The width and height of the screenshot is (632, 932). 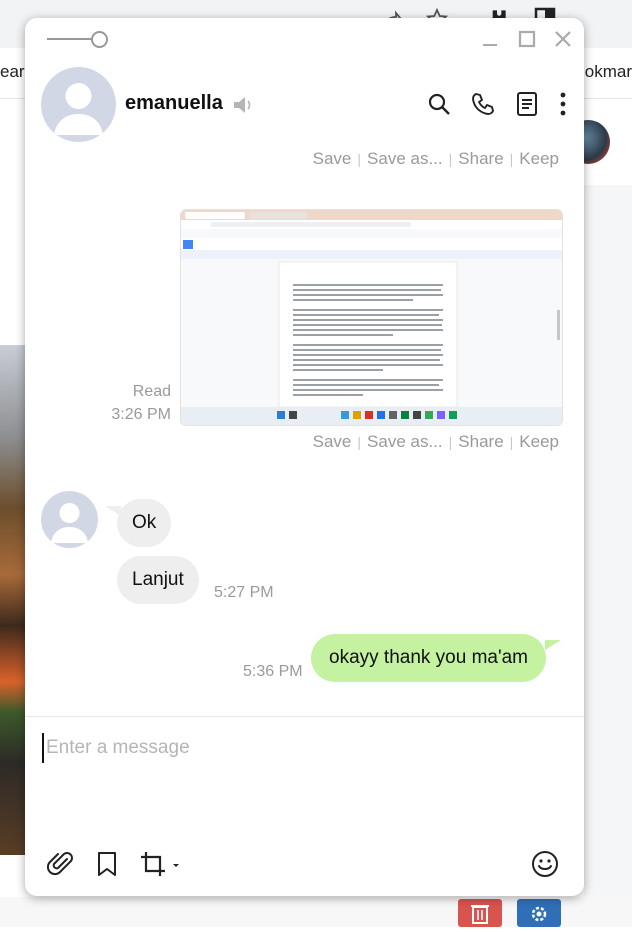 What do you see at coordinates (160, 864) in the screenshot?
I see `capture-icon` at bounding box center [160, 864].